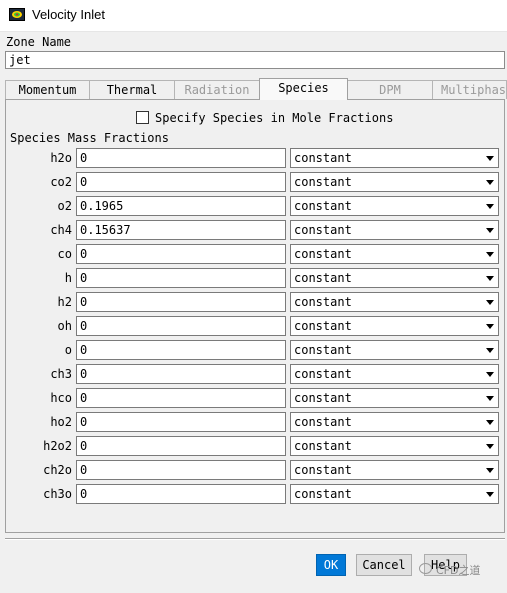  I want to click on tab-dpm: DPM, so click(390, 89).